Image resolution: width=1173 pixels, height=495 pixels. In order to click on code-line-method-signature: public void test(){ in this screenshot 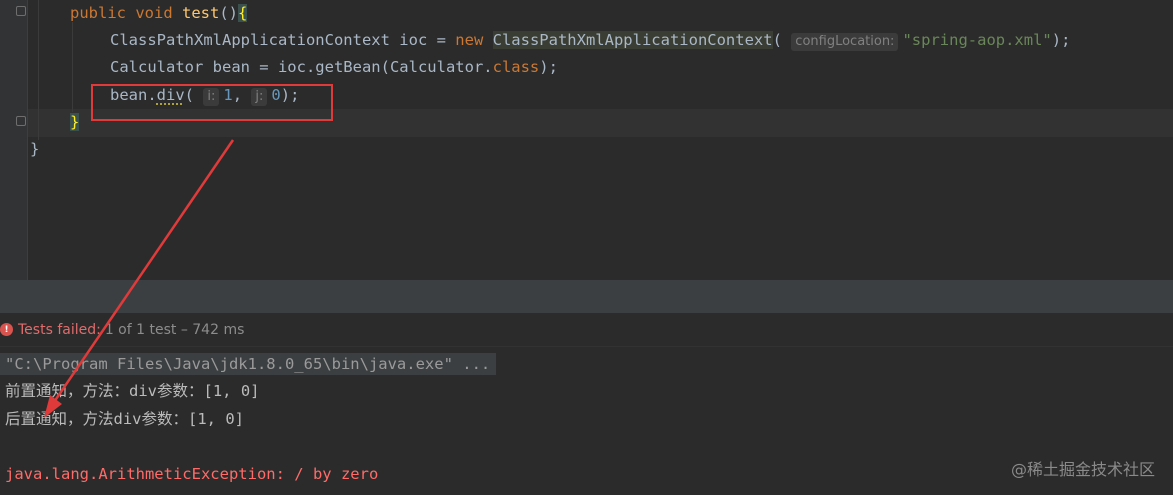, I will do `click(159, 13)`.